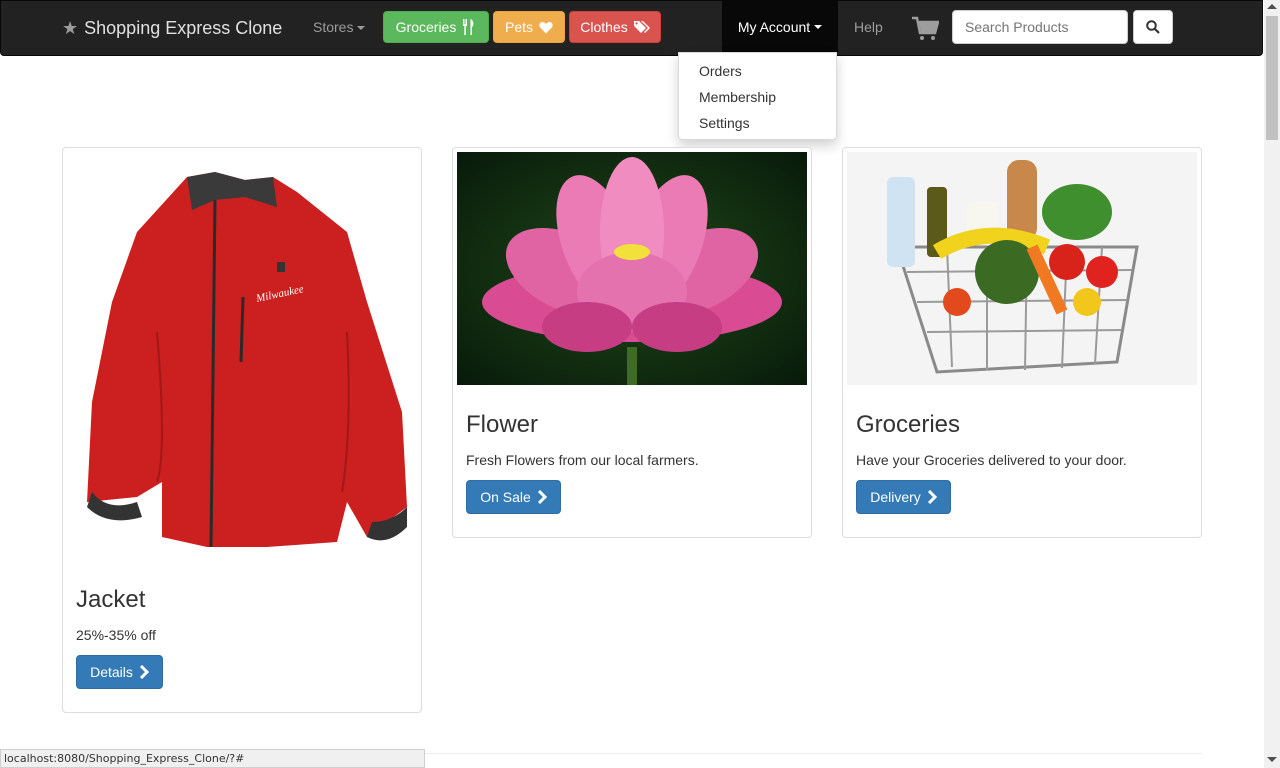 This screenshot has height=768, width=1280. I want to click on groceries-label: Groceries, so click(426, 27).